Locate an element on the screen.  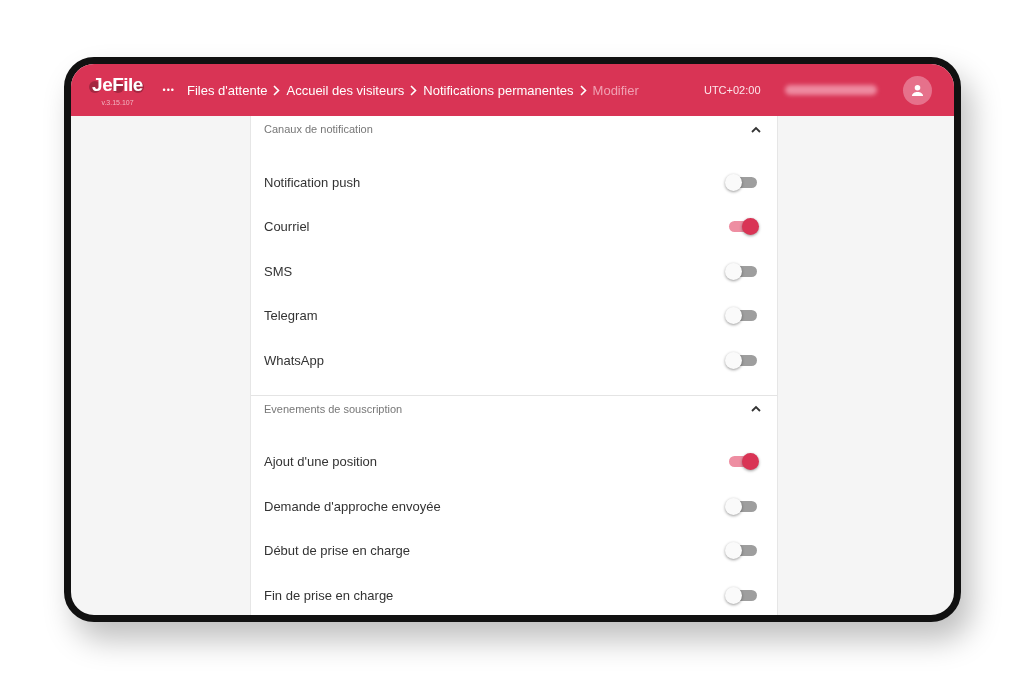
setting-label: Notification push is located at coordinates (312, 182).